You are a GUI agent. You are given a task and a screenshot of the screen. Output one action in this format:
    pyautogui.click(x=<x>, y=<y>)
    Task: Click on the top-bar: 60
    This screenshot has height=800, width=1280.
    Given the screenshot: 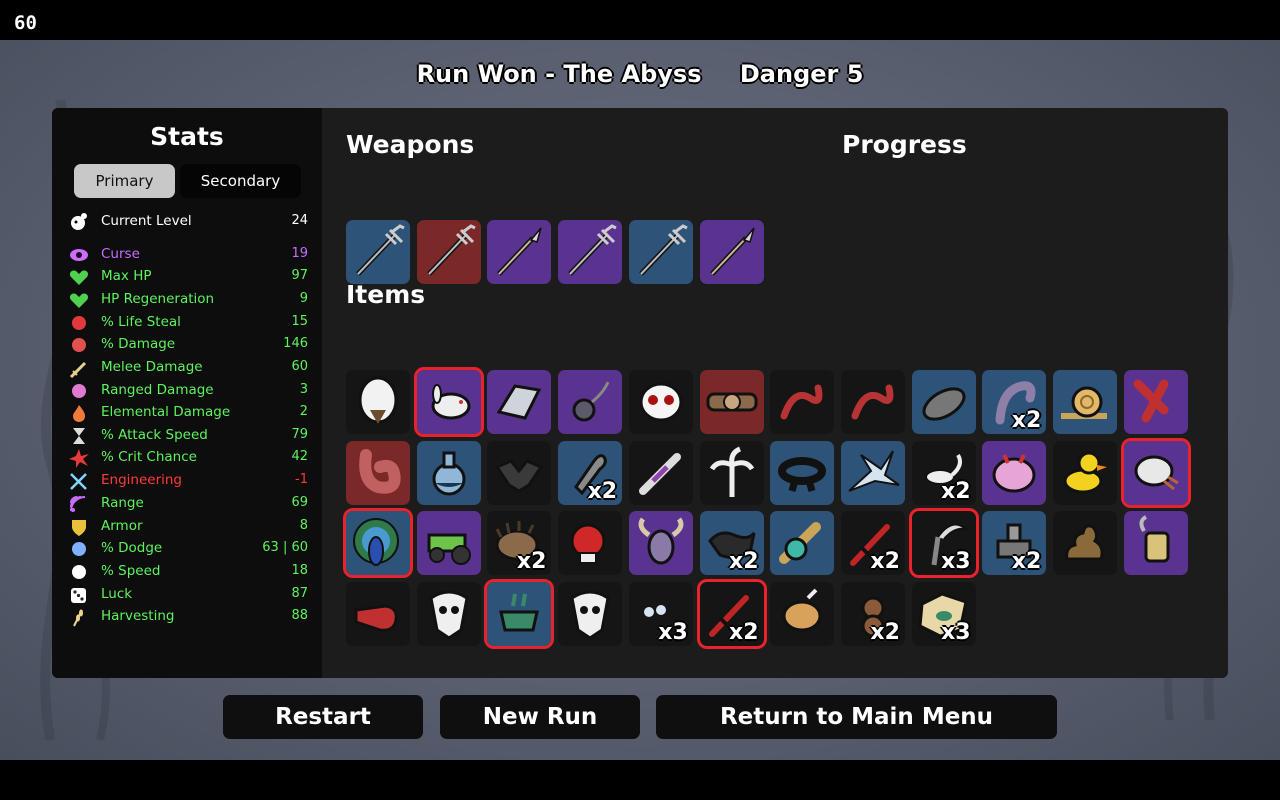 What is the action you would take?
    pyautogui.click(x=640, y=20)
    